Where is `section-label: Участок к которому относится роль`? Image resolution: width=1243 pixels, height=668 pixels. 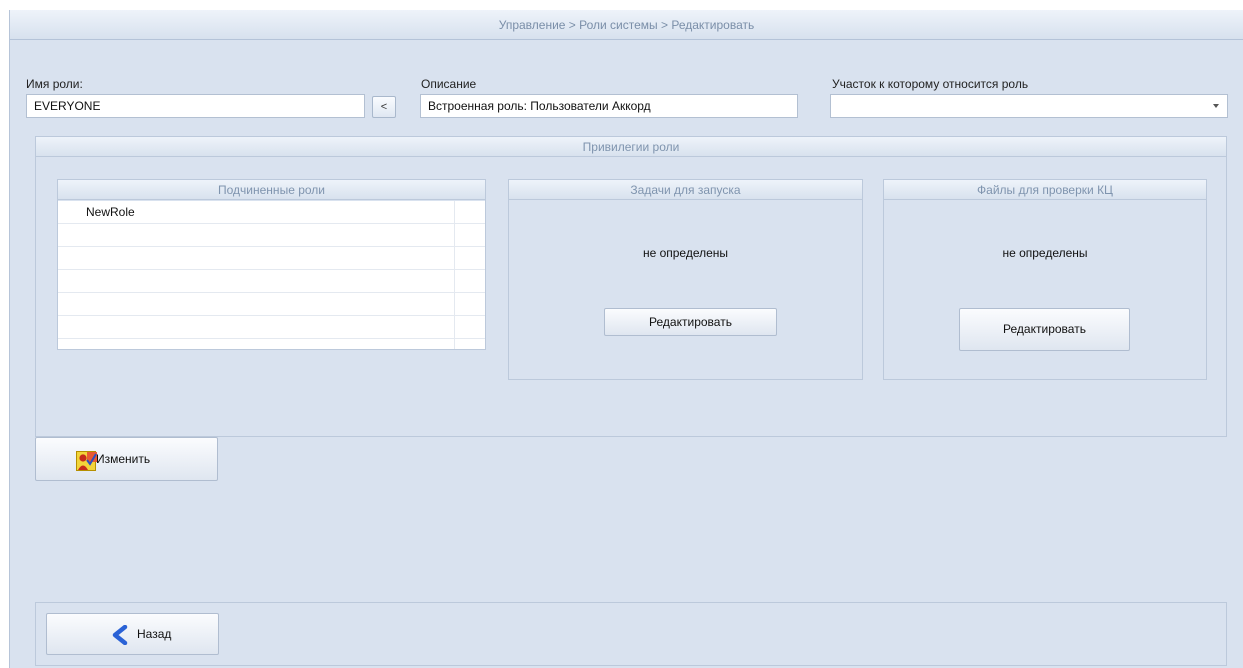 section-label: Участок к которому относится роль is located at coordinates (930, 84).